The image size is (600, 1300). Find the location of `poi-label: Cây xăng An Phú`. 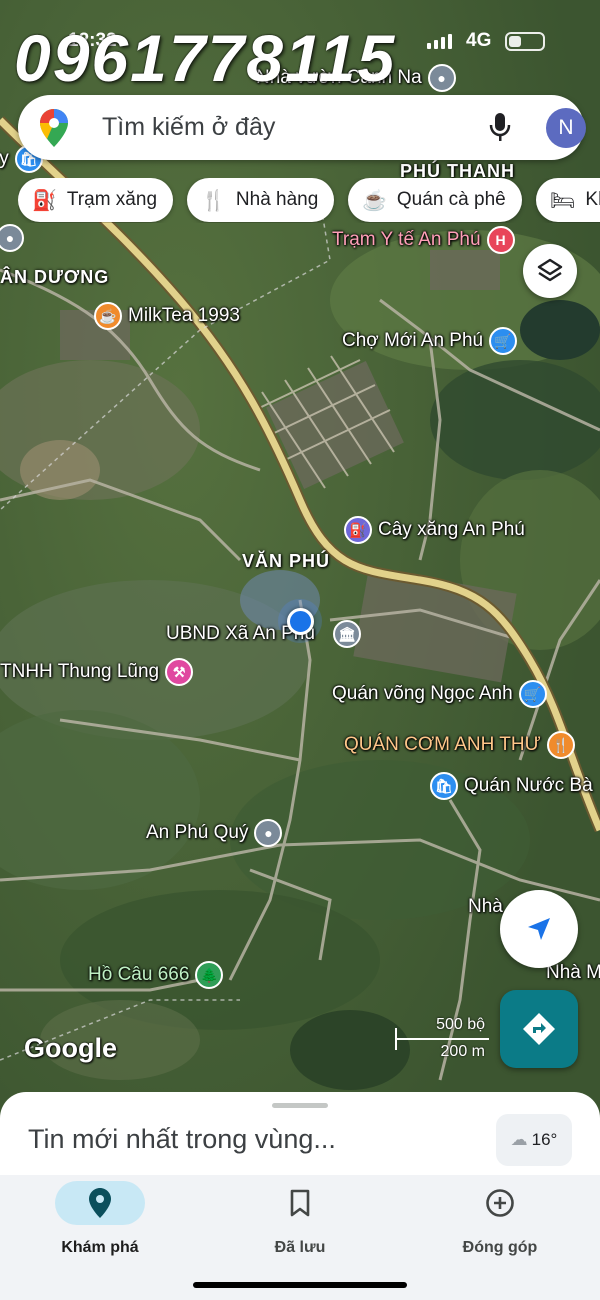

poi-label: Cây xăng An Phú is located at coordinates (451, 529).